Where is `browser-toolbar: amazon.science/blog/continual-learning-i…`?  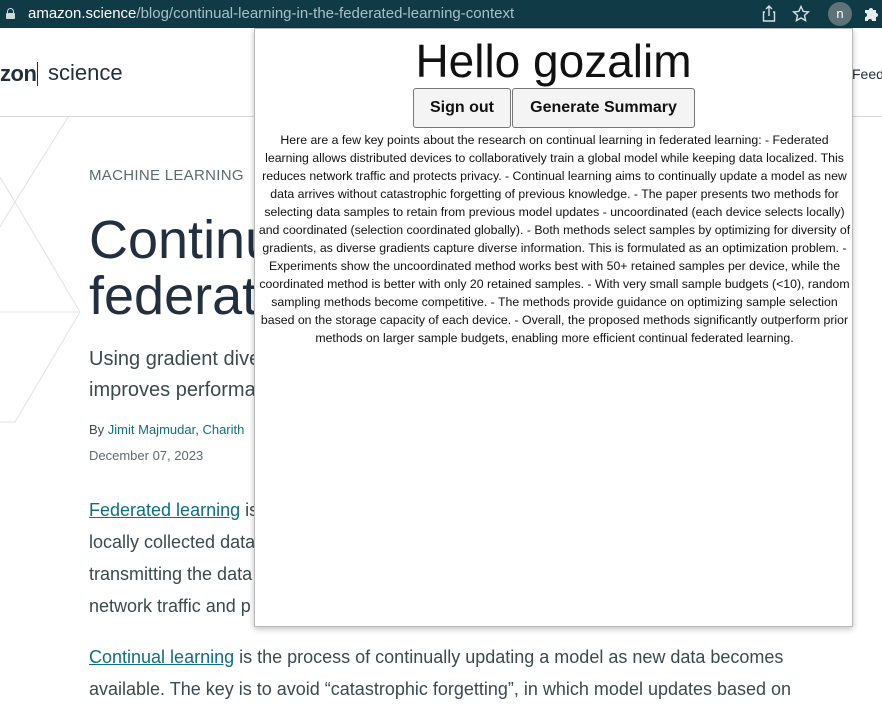
browser-toolbar: amazon.science/blog/continual-learning-i… is located at coordinates (441, 14).